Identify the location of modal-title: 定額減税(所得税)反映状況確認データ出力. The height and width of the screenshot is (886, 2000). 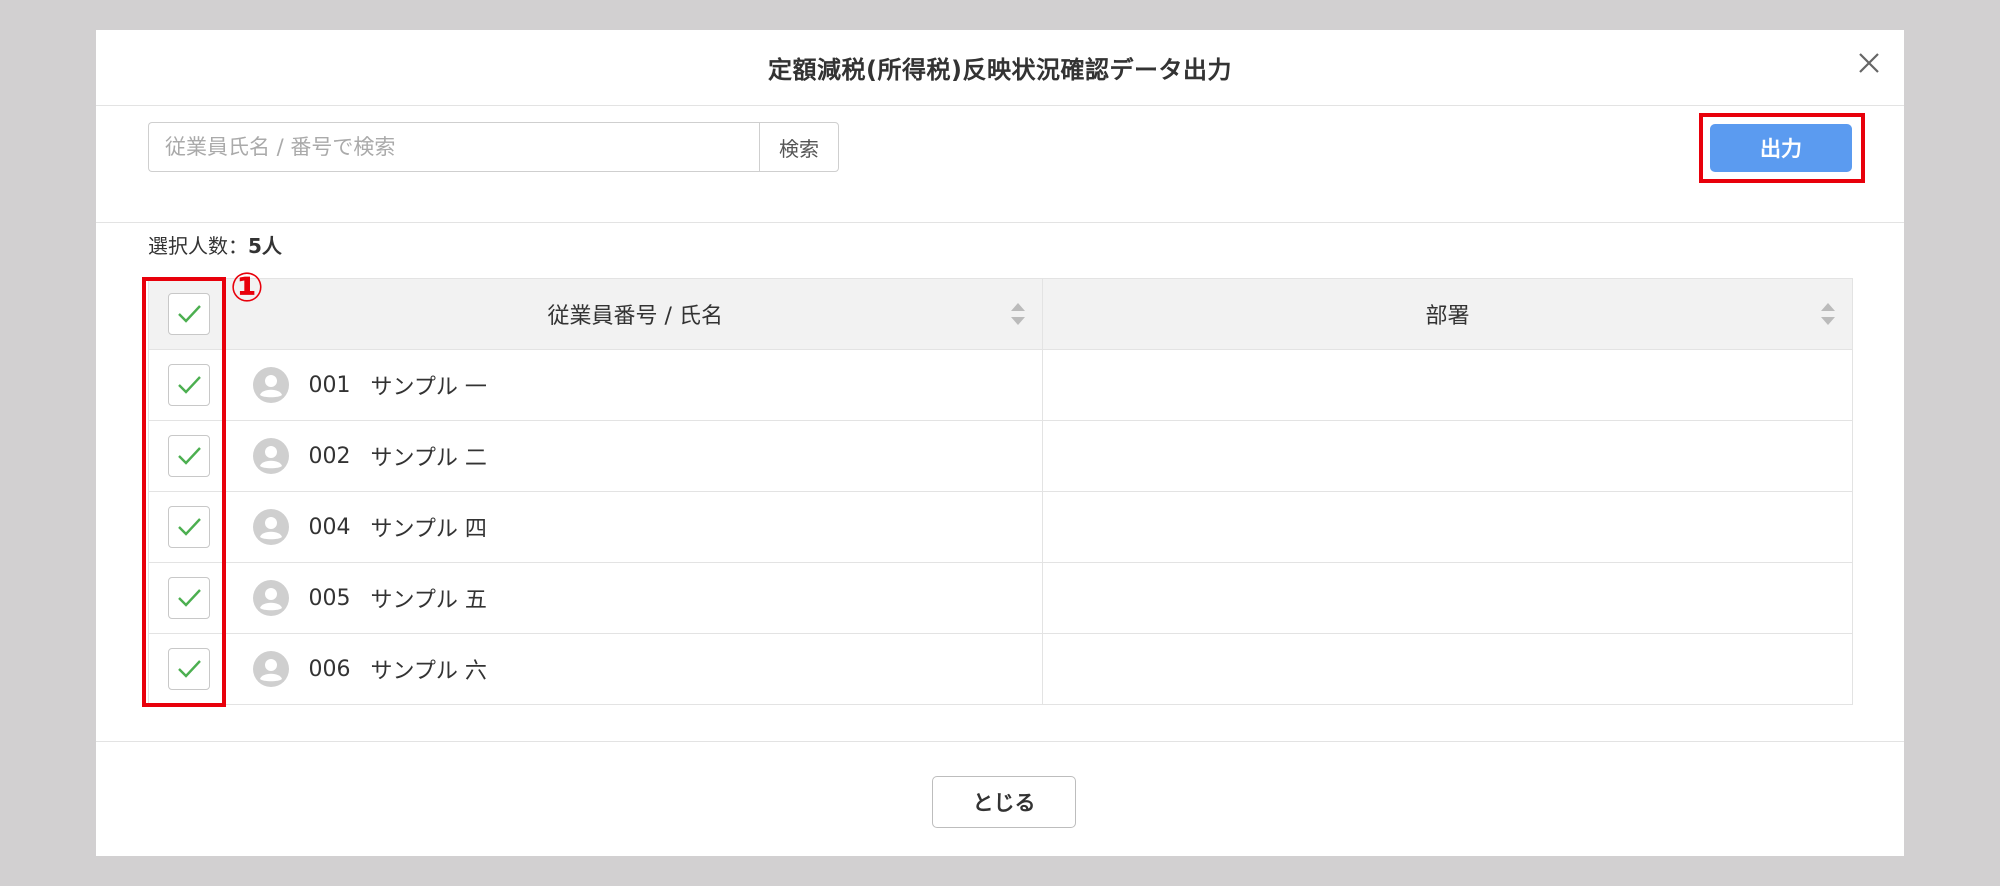
(1000, 70).